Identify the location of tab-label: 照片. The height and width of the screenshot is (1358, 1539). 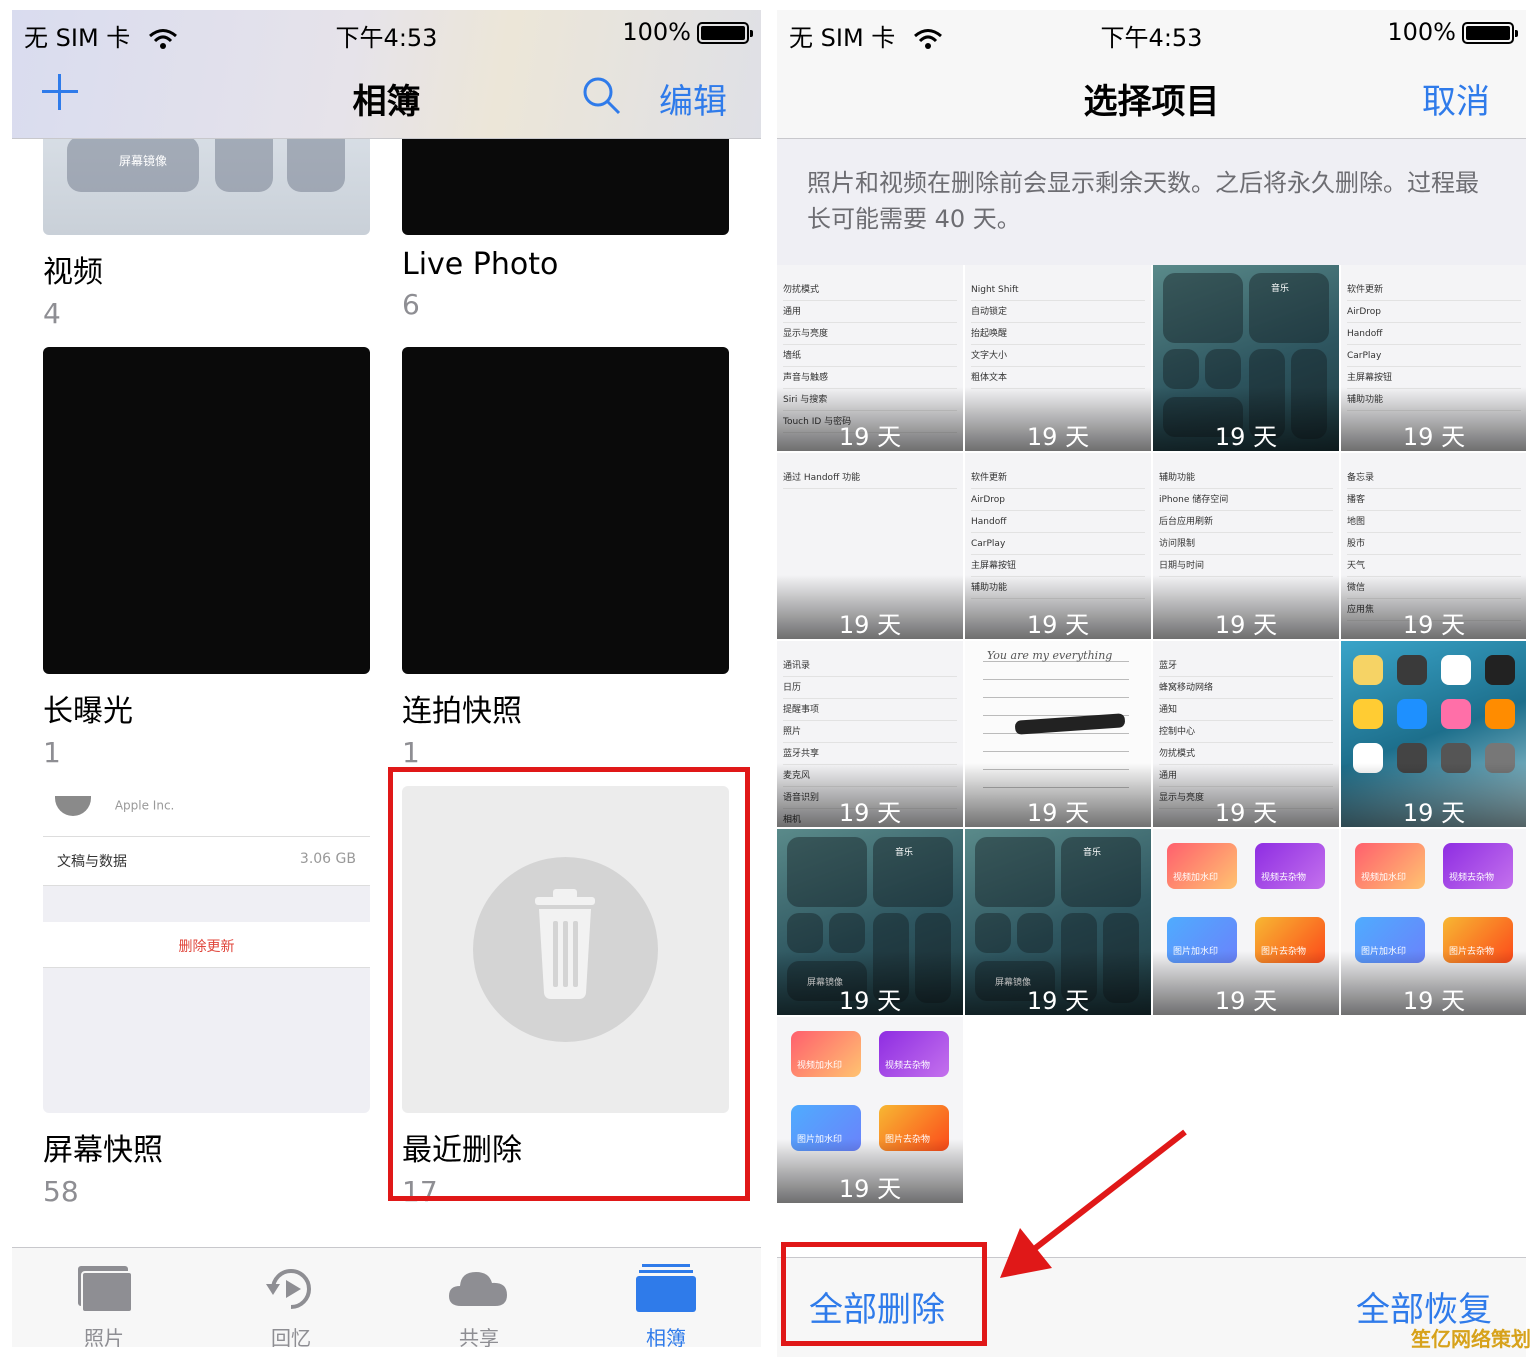
(104, 1338).